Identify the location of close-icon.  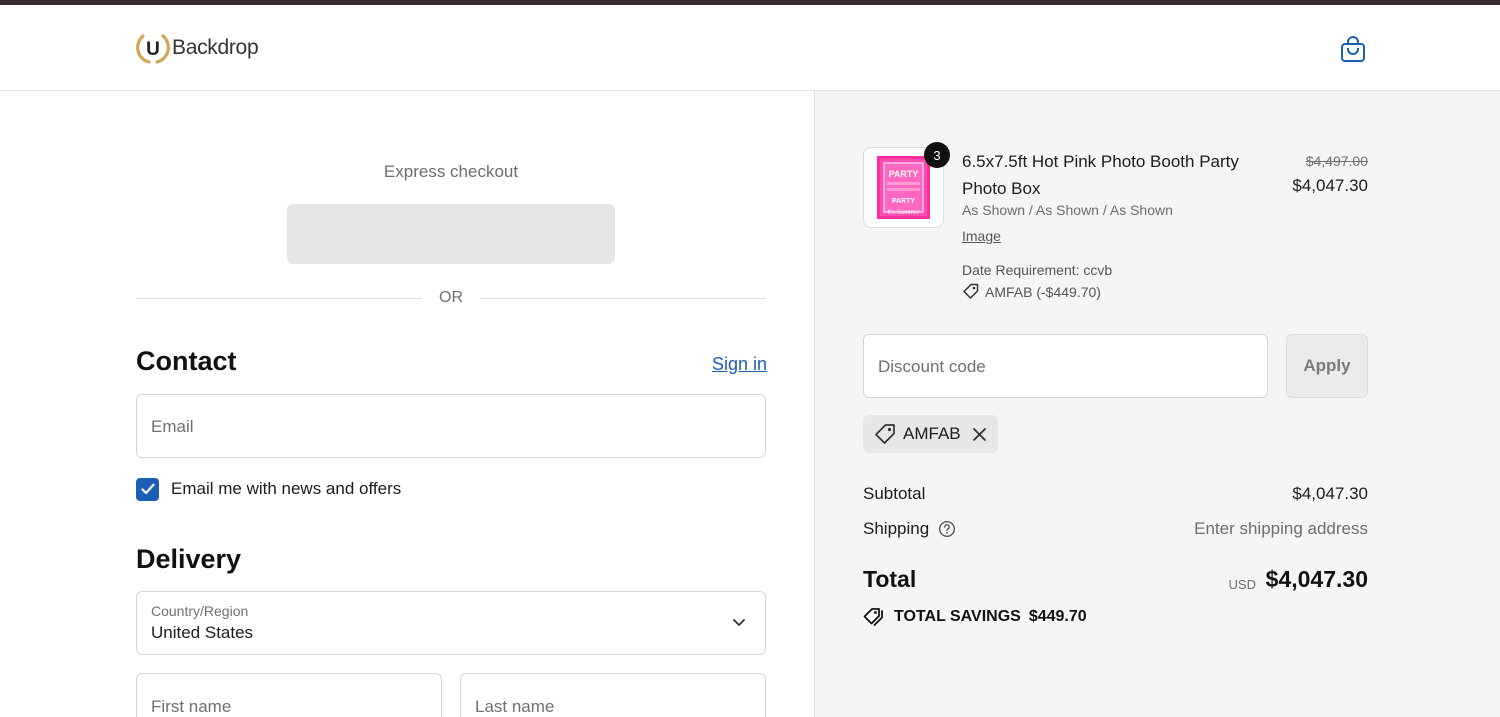
(979, 434).